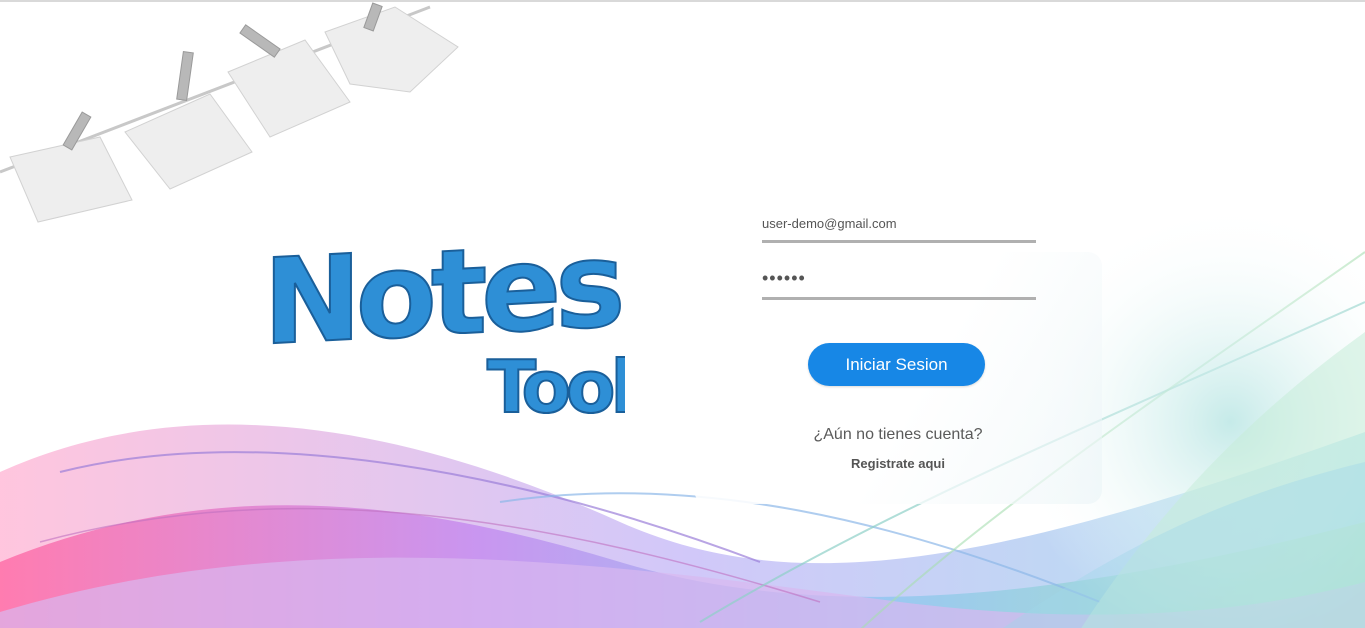 Image resolution: width=1365 pixels, height=628 pixels. What do you see at coordinates (898, 434) in the screenshot?
I see `no-account-text: ¿Aún no tienes cuenta?` at bounding box center [898, 434].